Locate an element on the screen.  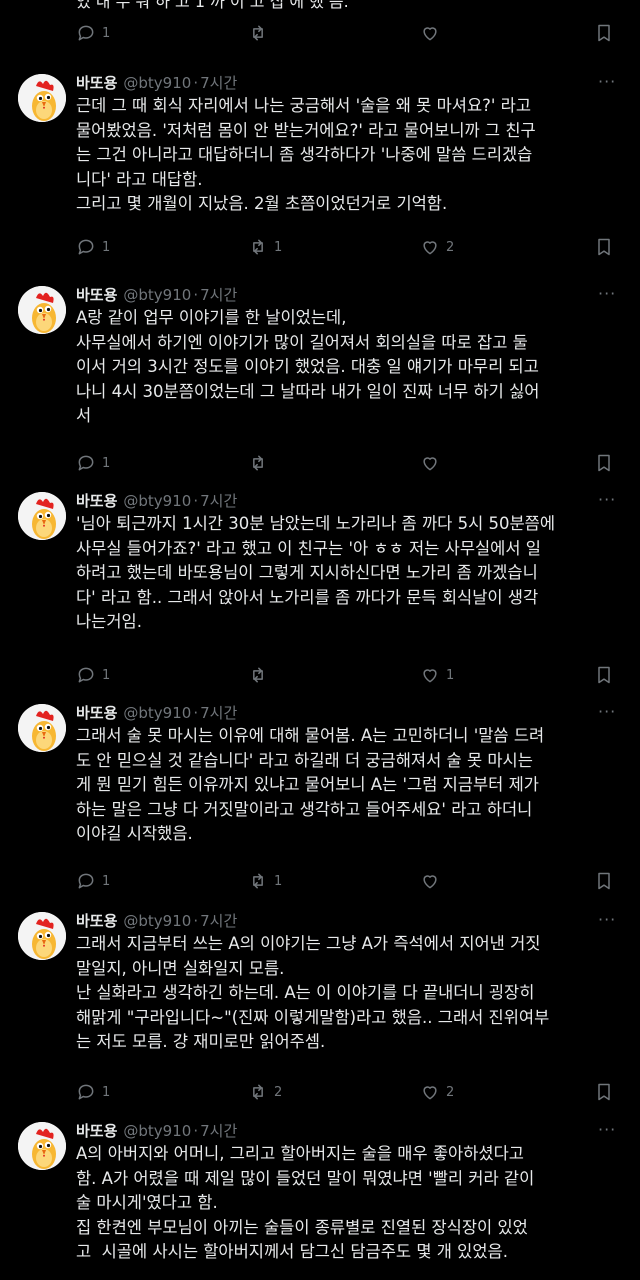
tweet-text-line: A의 아버지와 어머니, 그리고 할아버지는 술을 매우 좋아하셨다고 is located at coordinates (300, 1153).